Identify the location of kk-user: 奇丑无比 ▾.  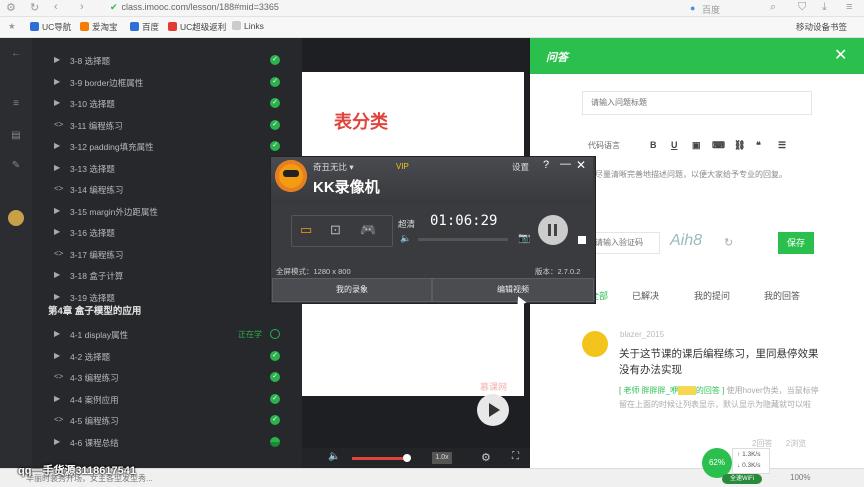
(333, 167).